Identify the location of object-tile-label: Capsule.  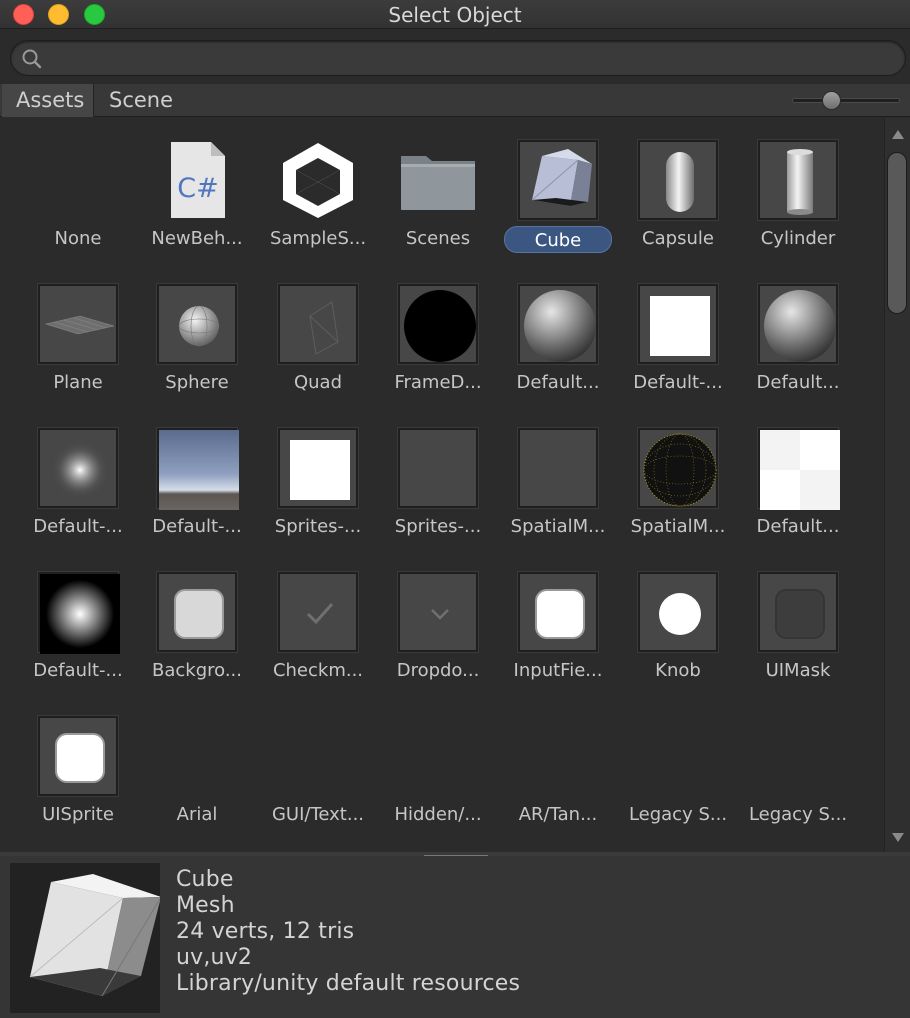
(678, 238).